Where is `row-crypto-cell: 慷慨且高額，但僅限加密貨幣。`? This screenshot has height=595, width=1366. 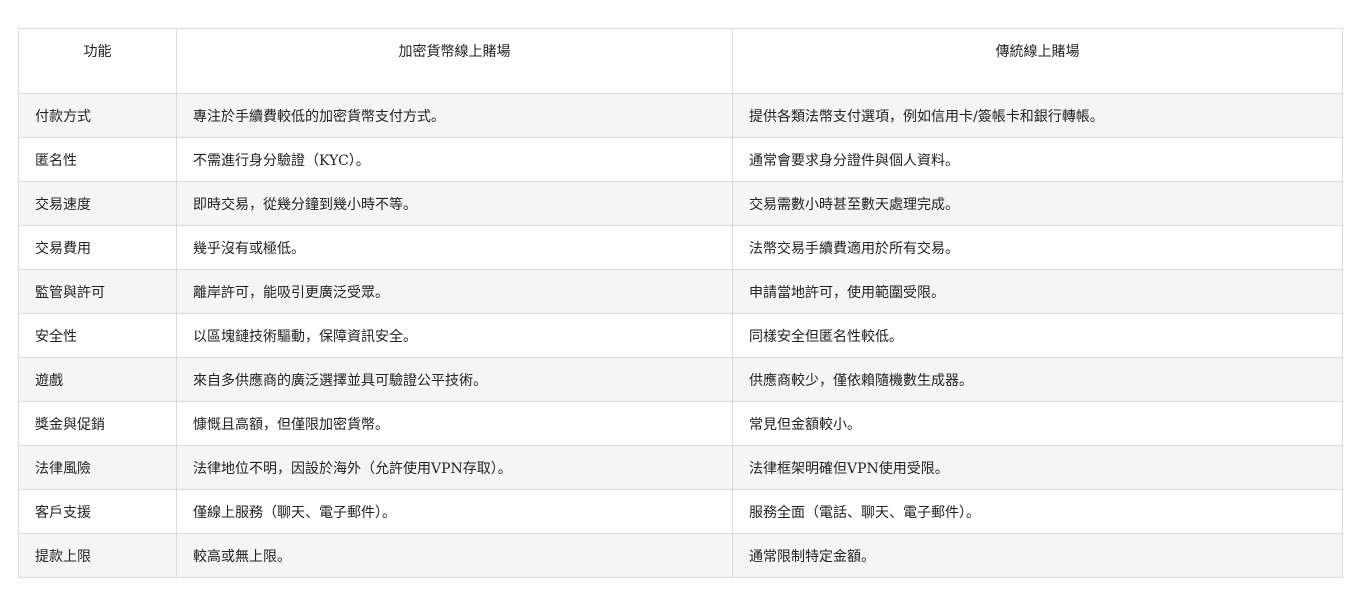 row-crypto-cell: 慷慨且高額，但僅限加密貨幣。 is located at coordinates (454, 423).